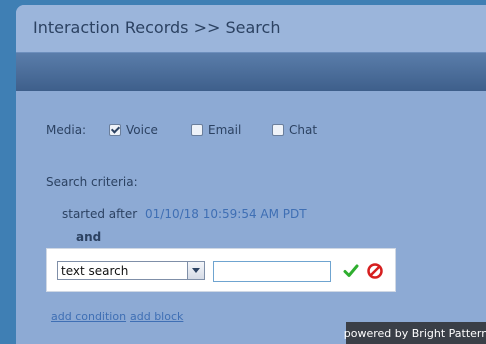 This screenshot has width=486, height=344. Describe the element at coordinates (195, 270) in the screenshot. I see `chevron-down-icon` at that location.